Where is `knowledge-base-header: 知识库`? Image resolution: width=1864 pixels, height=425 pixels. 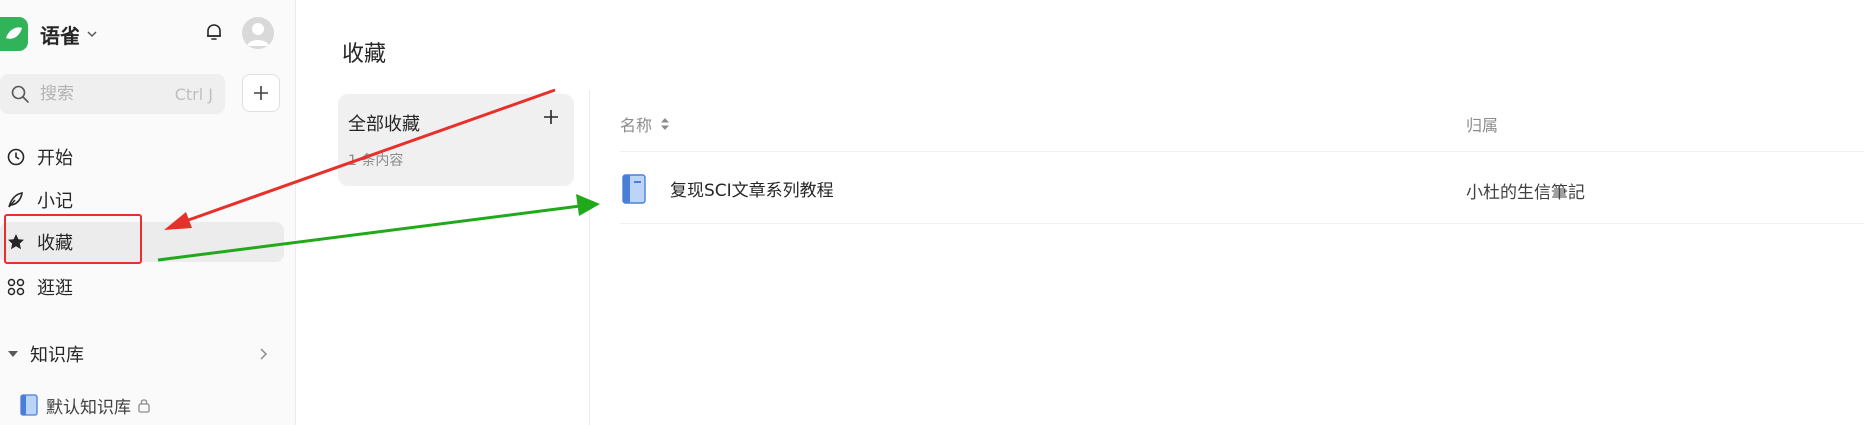 knowledge-base-header: 知识库 is located at coordinates (142, 354).